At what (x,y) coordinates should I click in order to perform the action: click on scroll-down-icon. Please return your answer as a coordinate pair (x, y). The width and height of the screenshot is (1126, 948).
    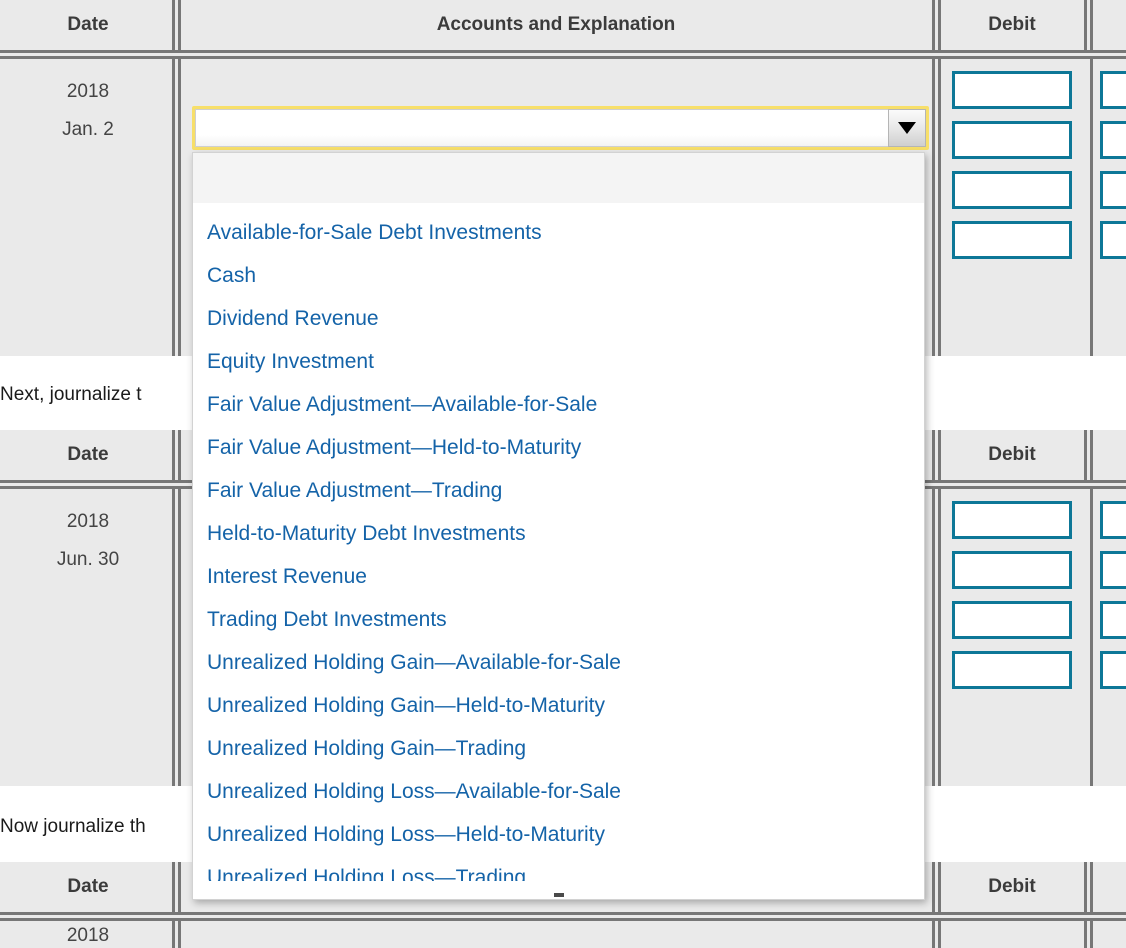
    Looking at the image, I should click on (558, 895).